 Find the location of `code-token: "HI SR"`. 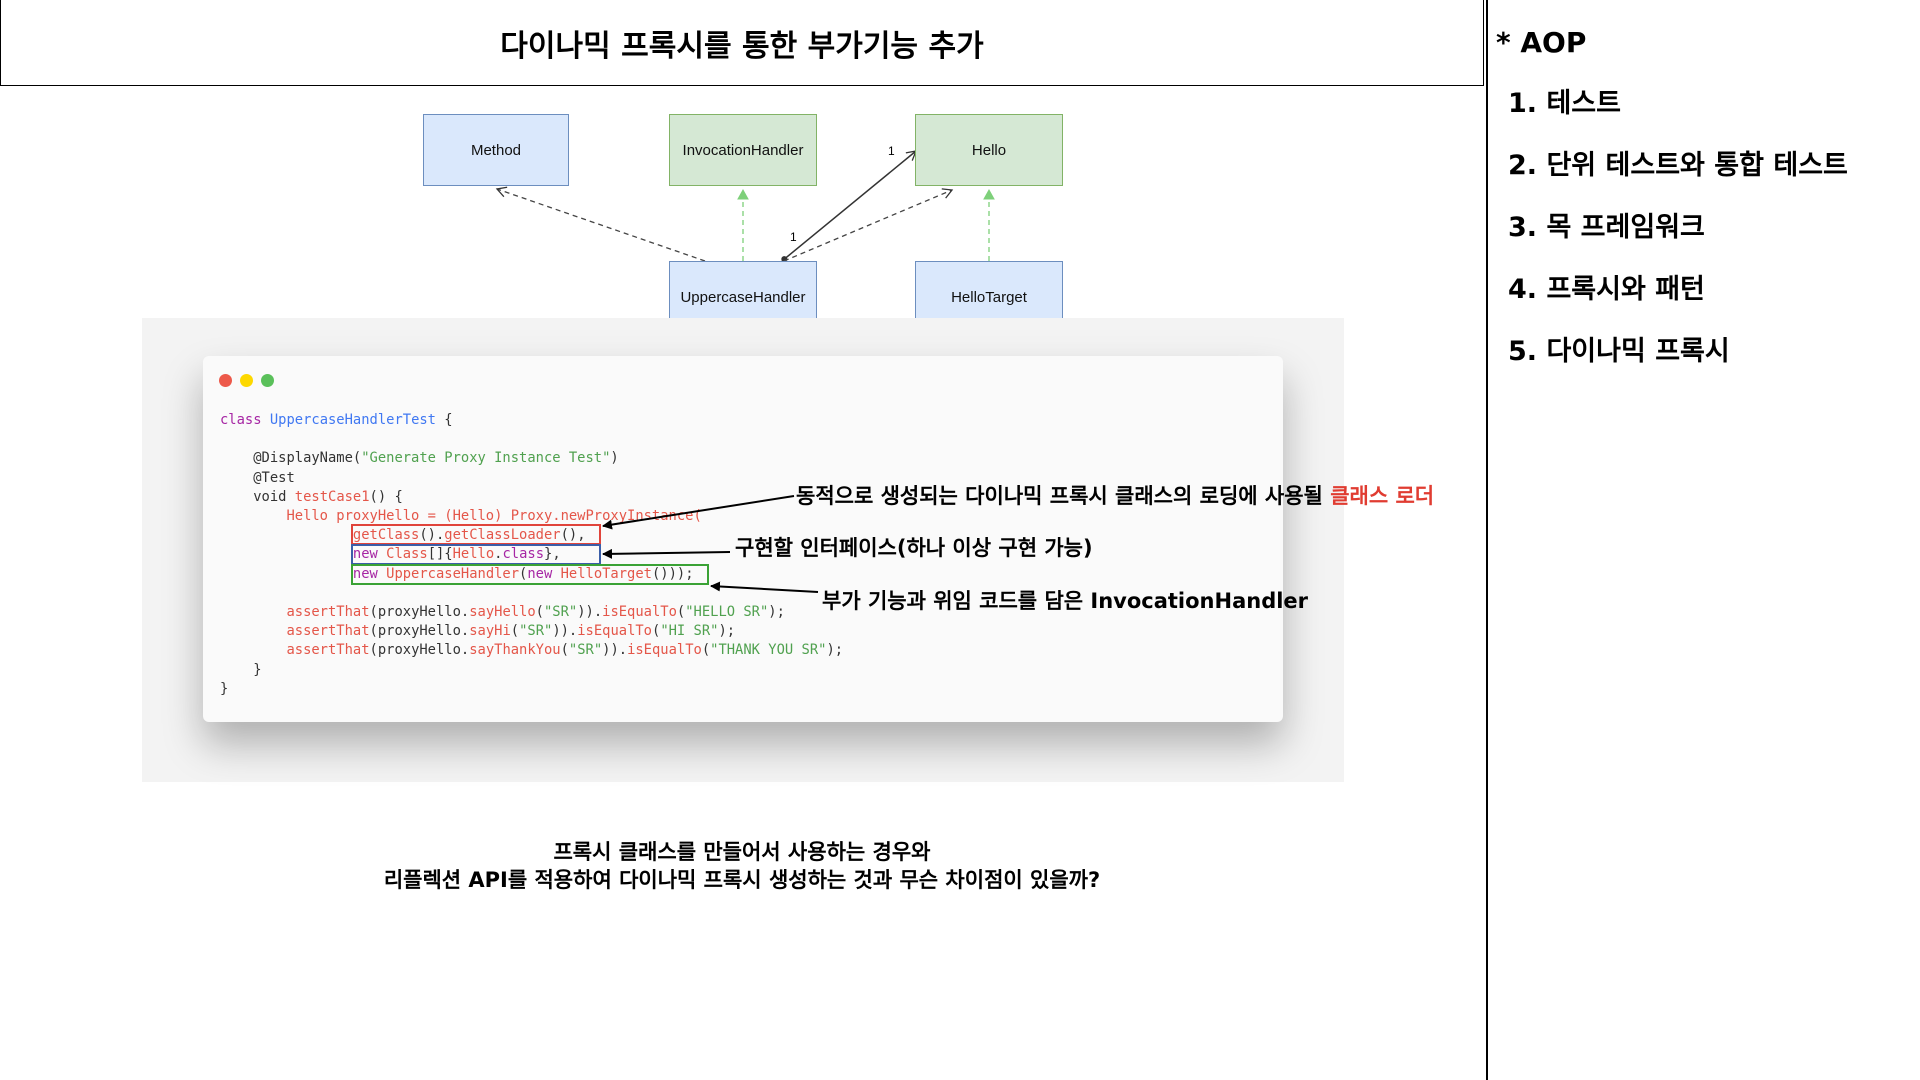

code-token: "HI SR" is located at coordinates (689, 631).